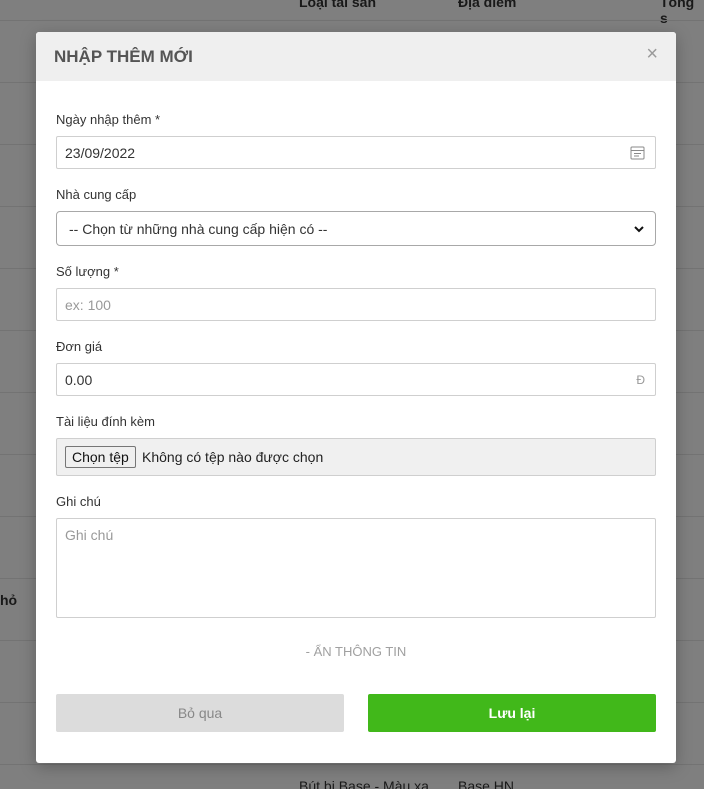  Describe the element at coordinates (356, 56) in the screenshot. I see `modal-header: NHẬP THÊM MỚI ×` at that location.